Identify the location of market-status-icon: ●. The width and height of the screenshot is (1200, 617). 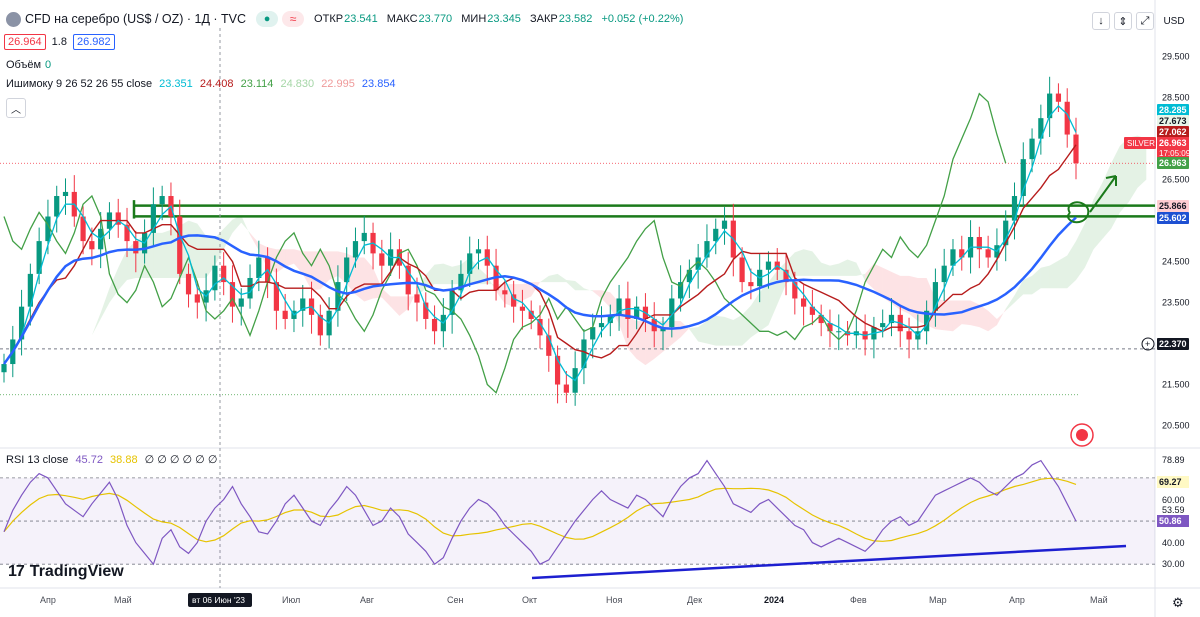
(267, 19).